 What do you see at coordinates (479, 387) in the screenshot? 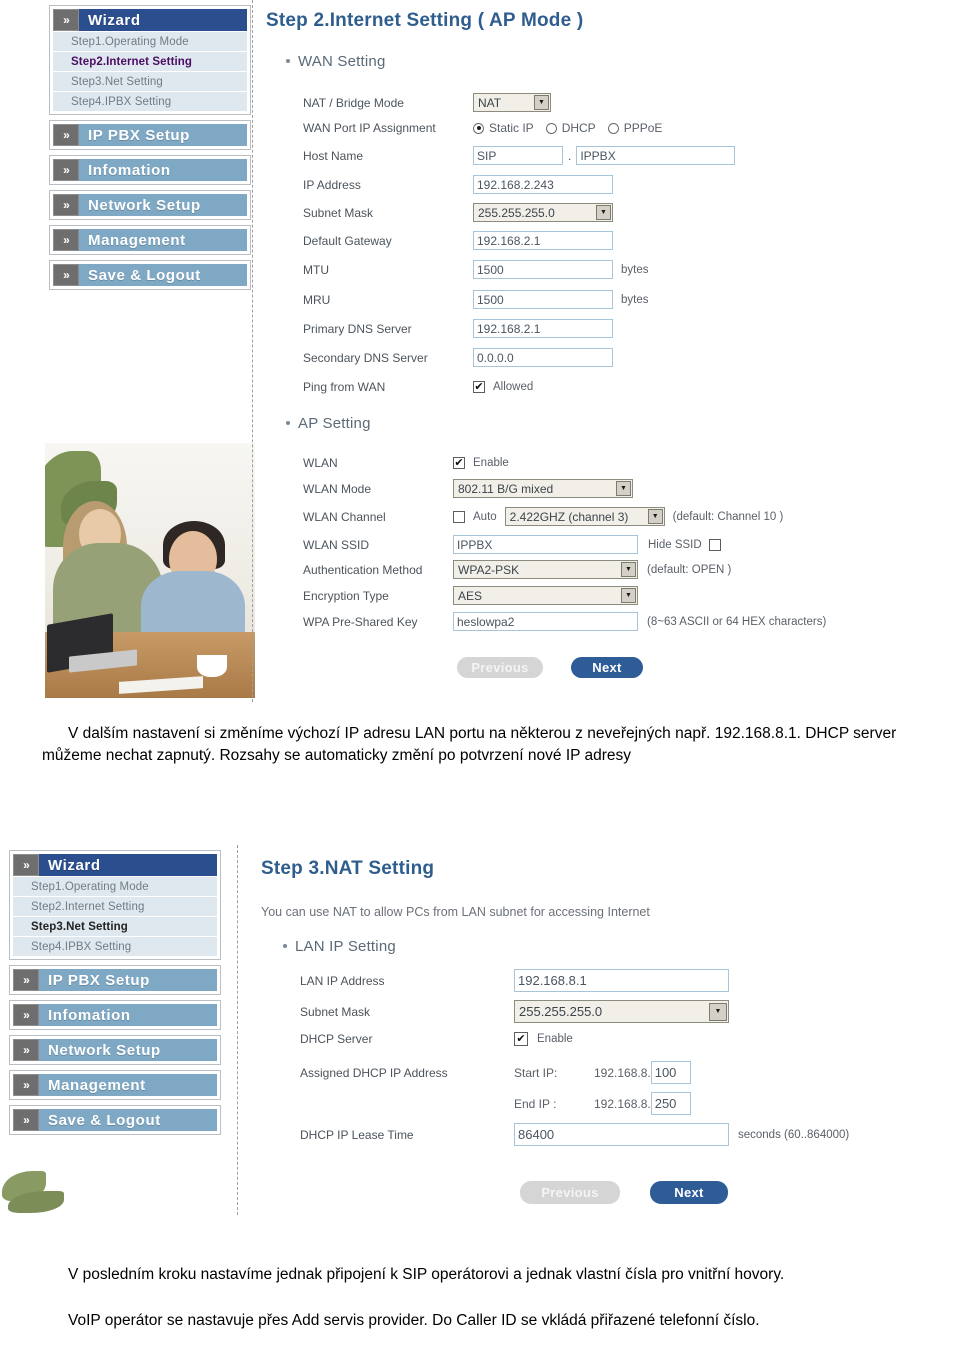
I see `ping-from-wan-checkbox: ✔` at bounding box center [479, 387].